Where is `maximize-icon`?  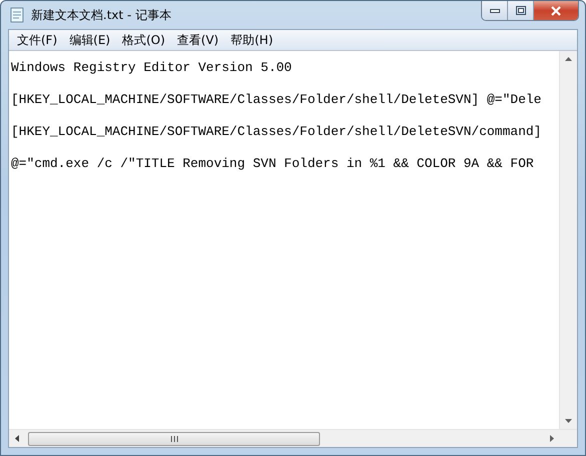
maximize-icon is located at coordinates (521, 10).